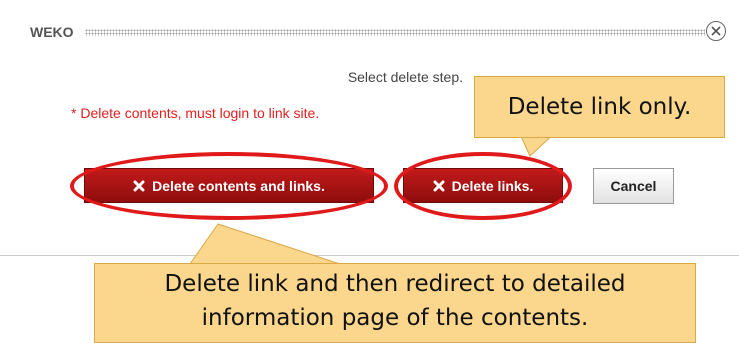 The height and width of the screenshot is (343, 739). I want to click on close-icon, so click(716, 31).